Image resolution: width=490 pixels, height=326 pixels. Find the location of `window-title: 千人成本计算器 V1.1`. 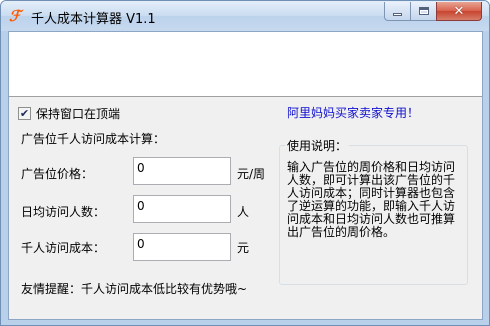

window-title: 千人成本计算器 V1.1 is located at coordinates (93, 19).